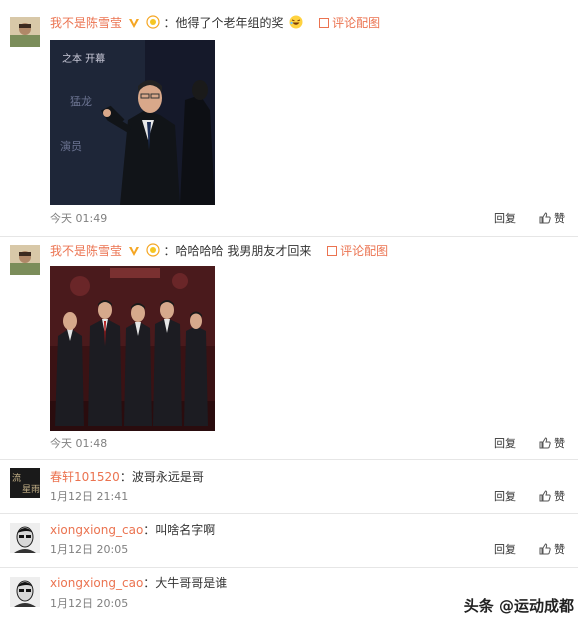 Image resolution: width=578 pixels, height=622 pixels. I want to click on svg-text: 之本 开幕, so click(83, 58).